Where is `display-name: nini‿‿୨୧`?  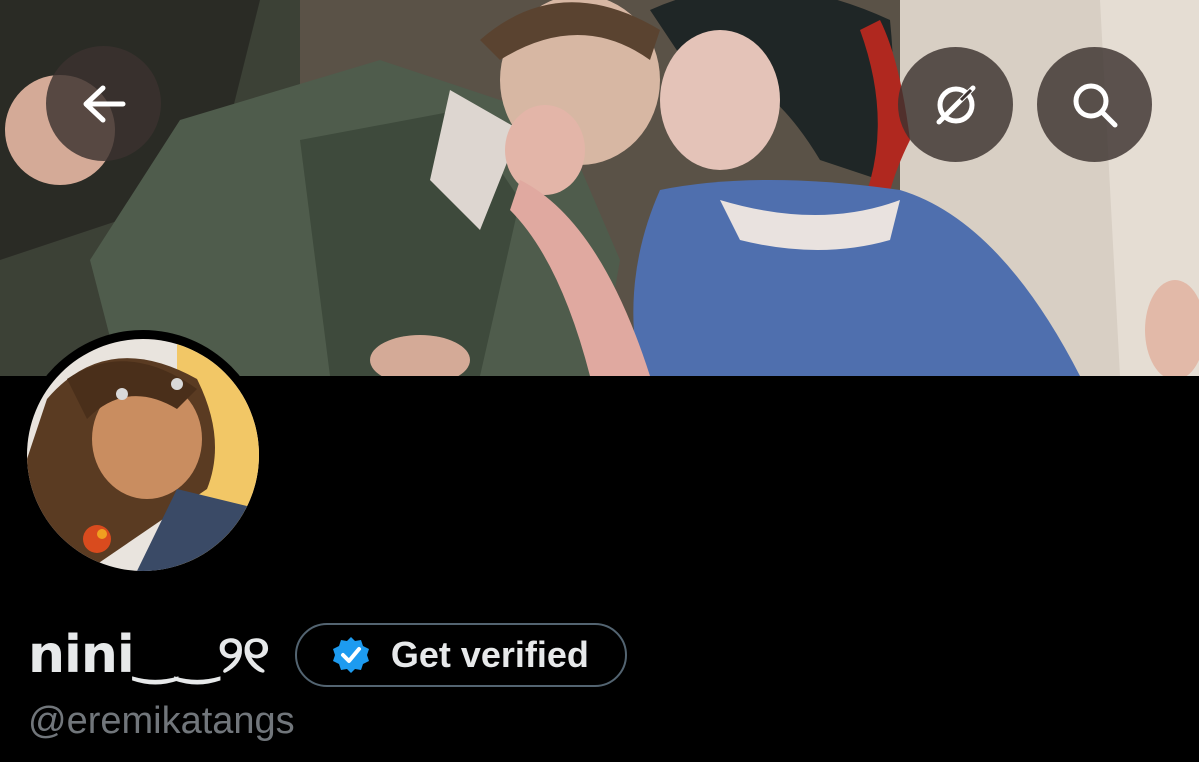
display-name: nini‿‿୨୧ is located at coordinates (149, 654).